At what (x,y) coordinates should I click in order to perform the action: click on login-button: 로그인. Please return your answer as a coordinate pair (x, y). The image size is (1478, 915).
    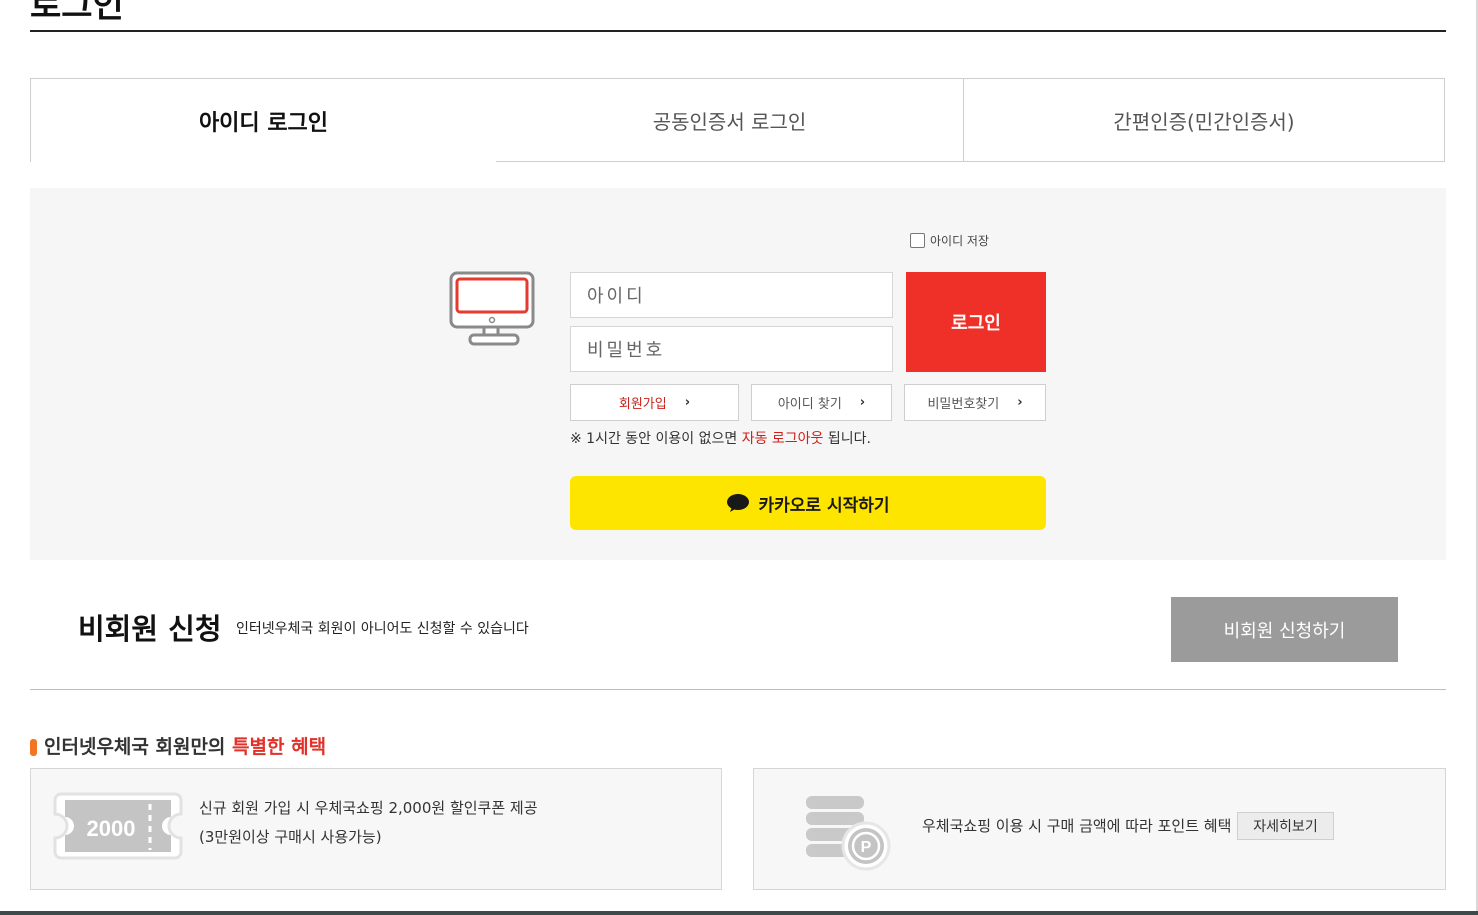
    Looking at the image, I should click on (976, 322).